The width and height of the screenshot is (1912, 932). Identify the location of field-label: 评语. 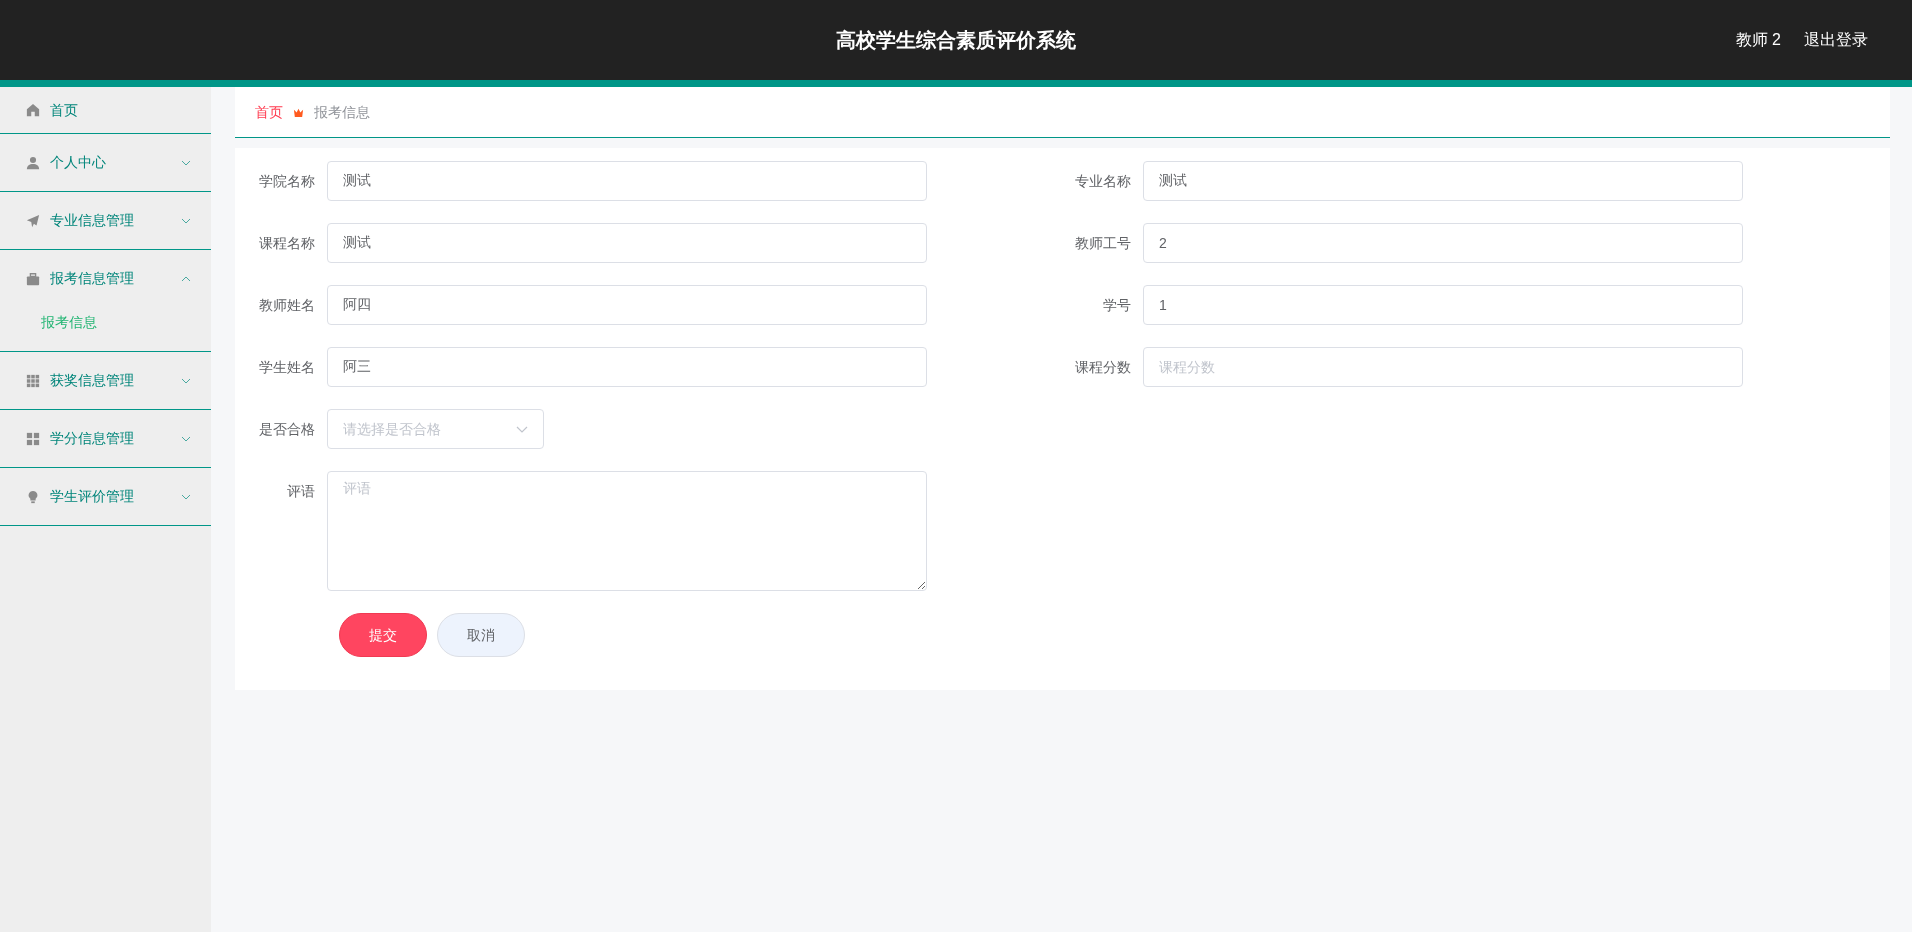
(301, 491).